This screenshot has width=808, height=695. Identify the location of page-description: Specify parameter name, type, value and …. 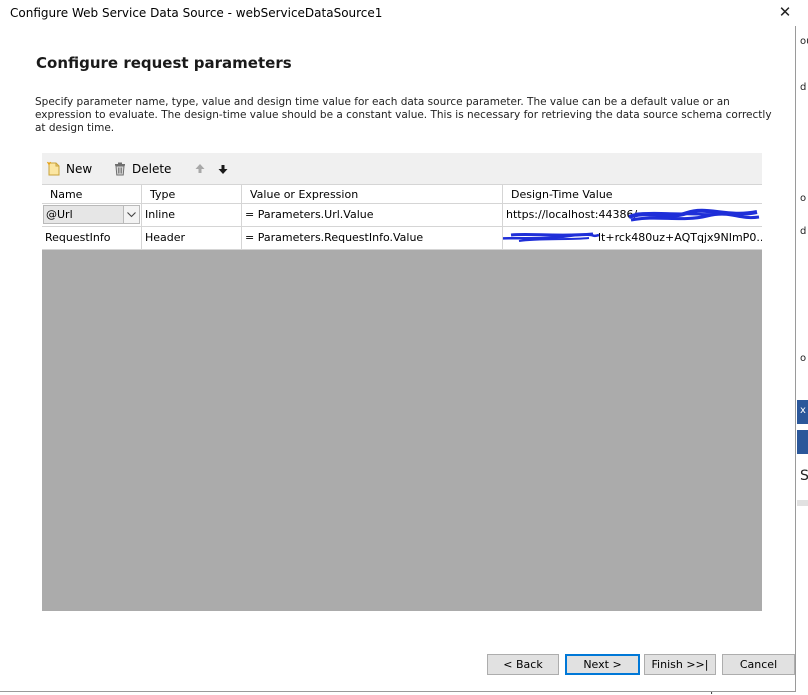
(403, 115).